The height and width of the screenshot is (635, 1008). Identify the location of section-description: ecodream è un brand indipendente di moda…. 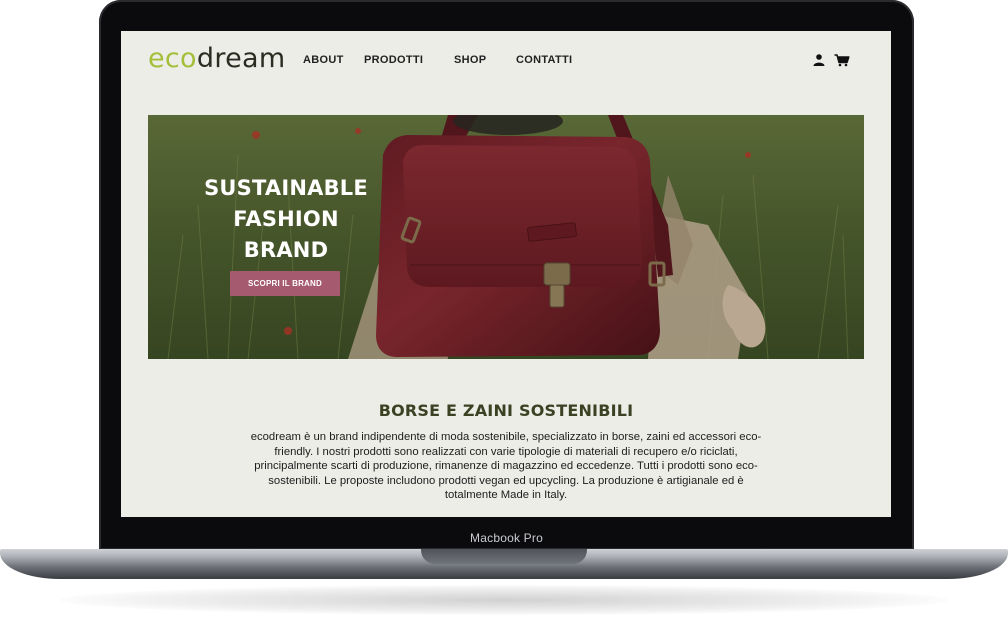
(506, 466).